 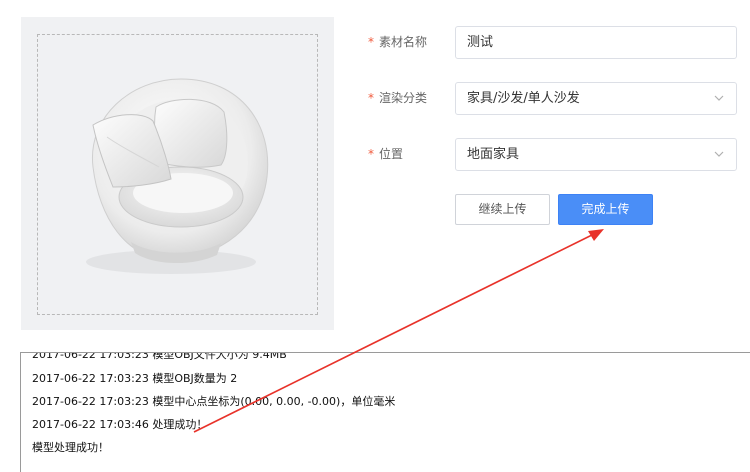 I want to click on category-label-text: 渲染分类, so click(x=403, y=98).